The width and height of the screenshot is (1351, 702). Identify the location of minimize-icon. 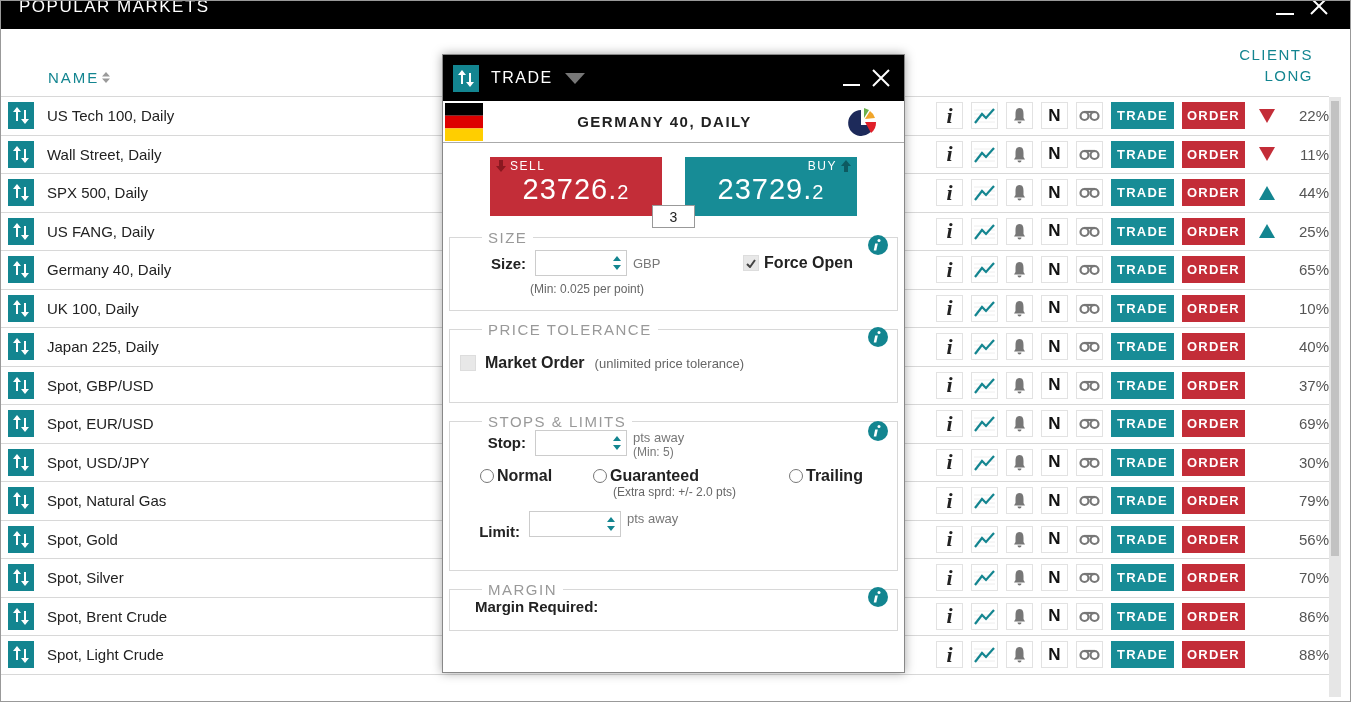
(1285, 15).